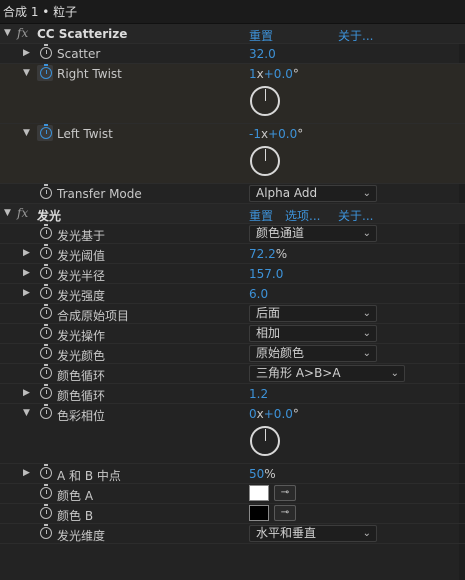  I want to click on panel-title: 合成 1 • 粒子, so click(40, 12).